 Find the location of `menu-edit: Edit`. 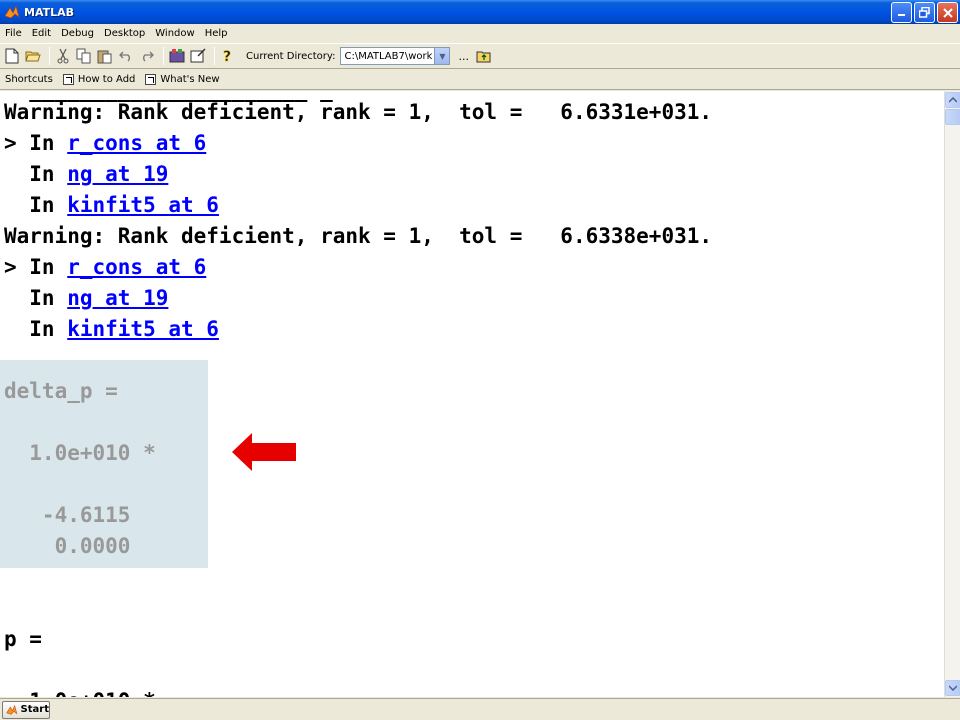

menu-edit: Edit is located at coordinates (41, 33).